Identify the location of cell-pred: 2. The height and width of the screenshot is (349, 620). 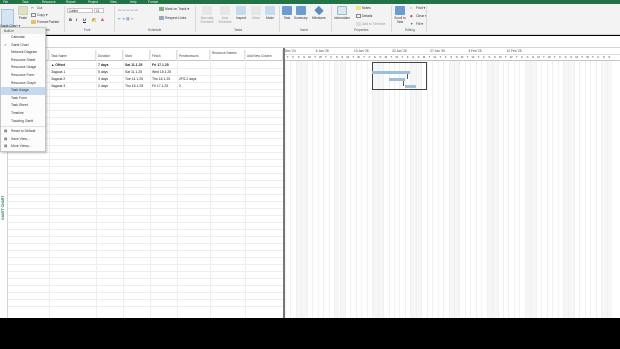
(193, 86).